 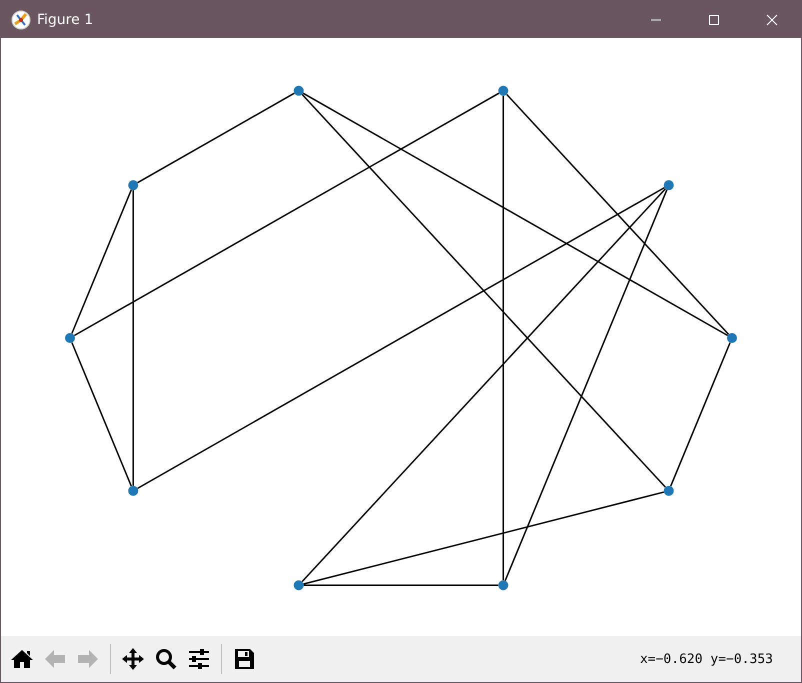 What do you see at coordinates (714, 20) in the screenshot?
I see `maximize-icon` at bounding box center [714, 20].